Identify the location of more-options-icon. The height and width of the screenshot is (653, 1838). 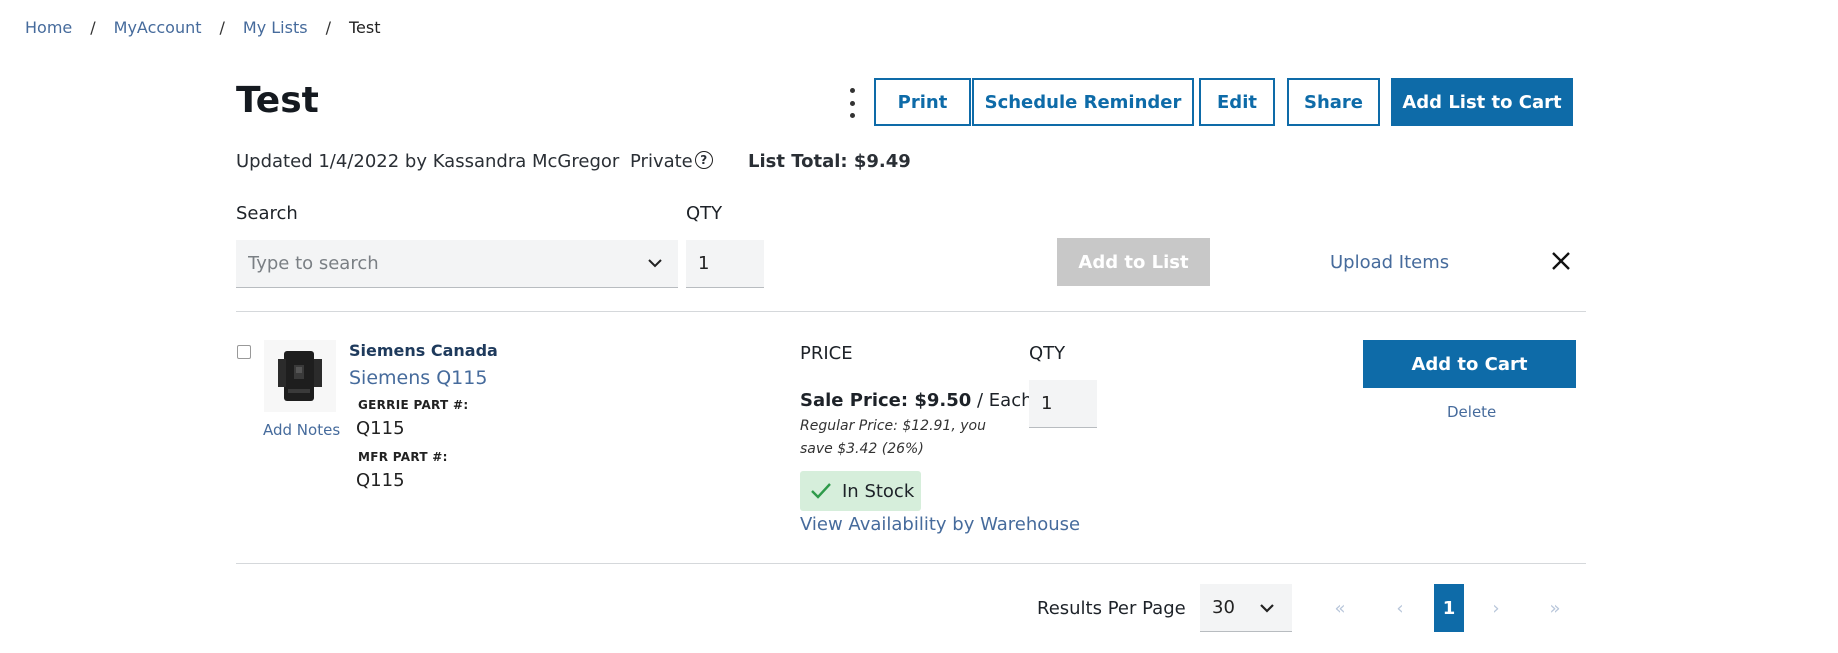
(852, 103).